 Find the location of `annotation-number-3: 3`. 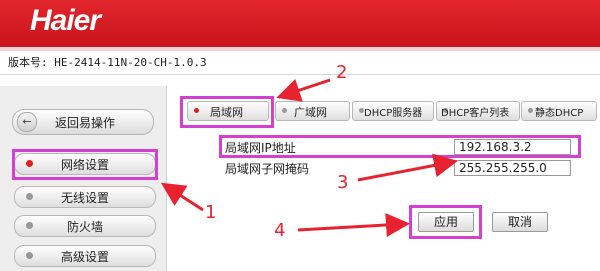

annotation-number-3: 3 is located at coordinates (343, 182).